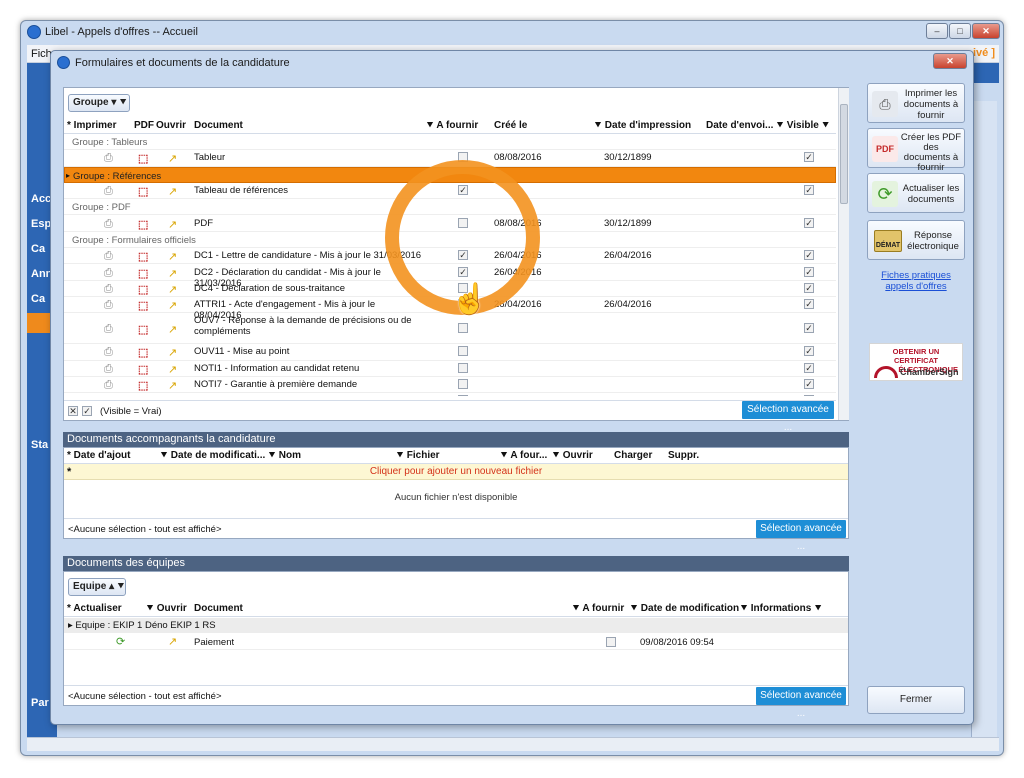 The height and width of the screenshot is (778, 1024). What do you see at coordinates (456, 625) in the screenshot?
I see `team-group-row: ▸ Equipe : EKIP 1 Déno EKIP 1 RS` at bounding box center [456, 625].